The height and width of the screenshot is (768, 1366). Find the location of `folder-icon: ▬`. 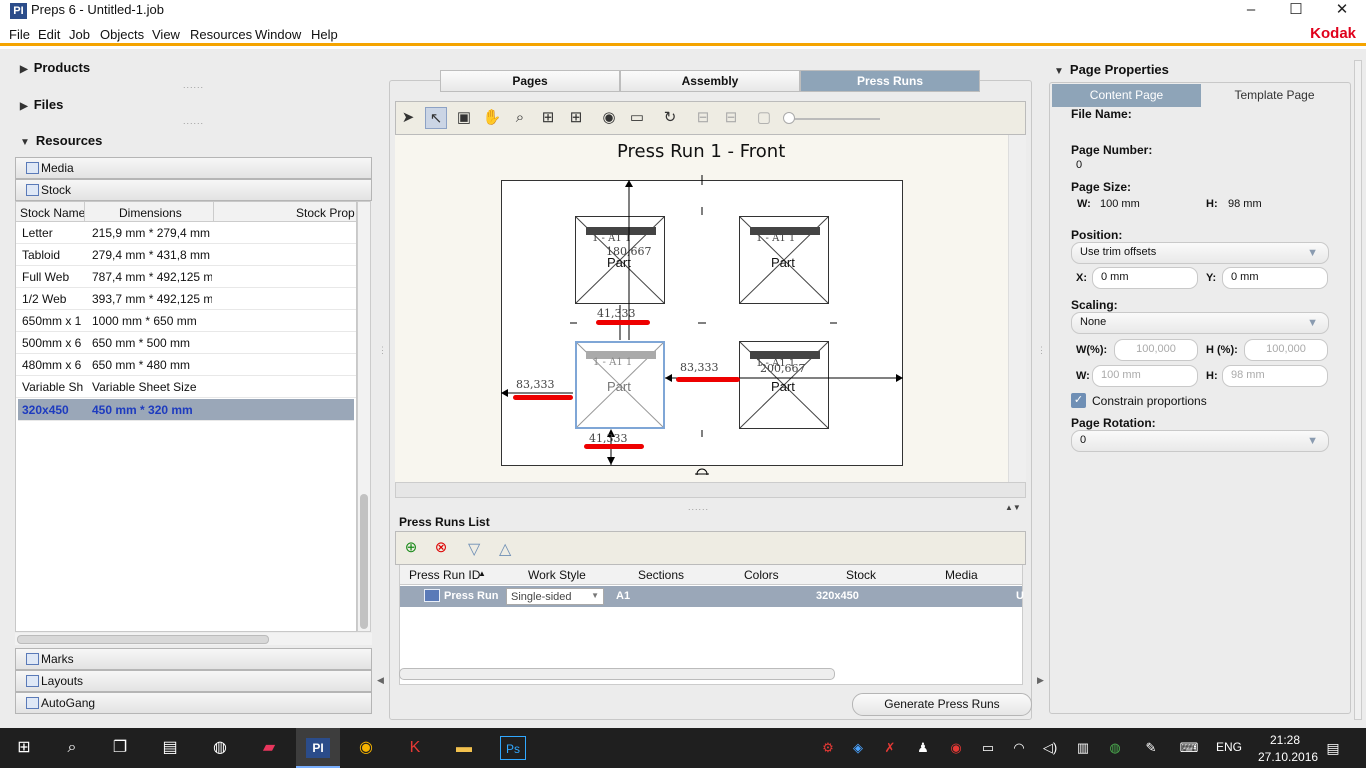

folder-icon: ▬ is located at coordinates (464, 748).